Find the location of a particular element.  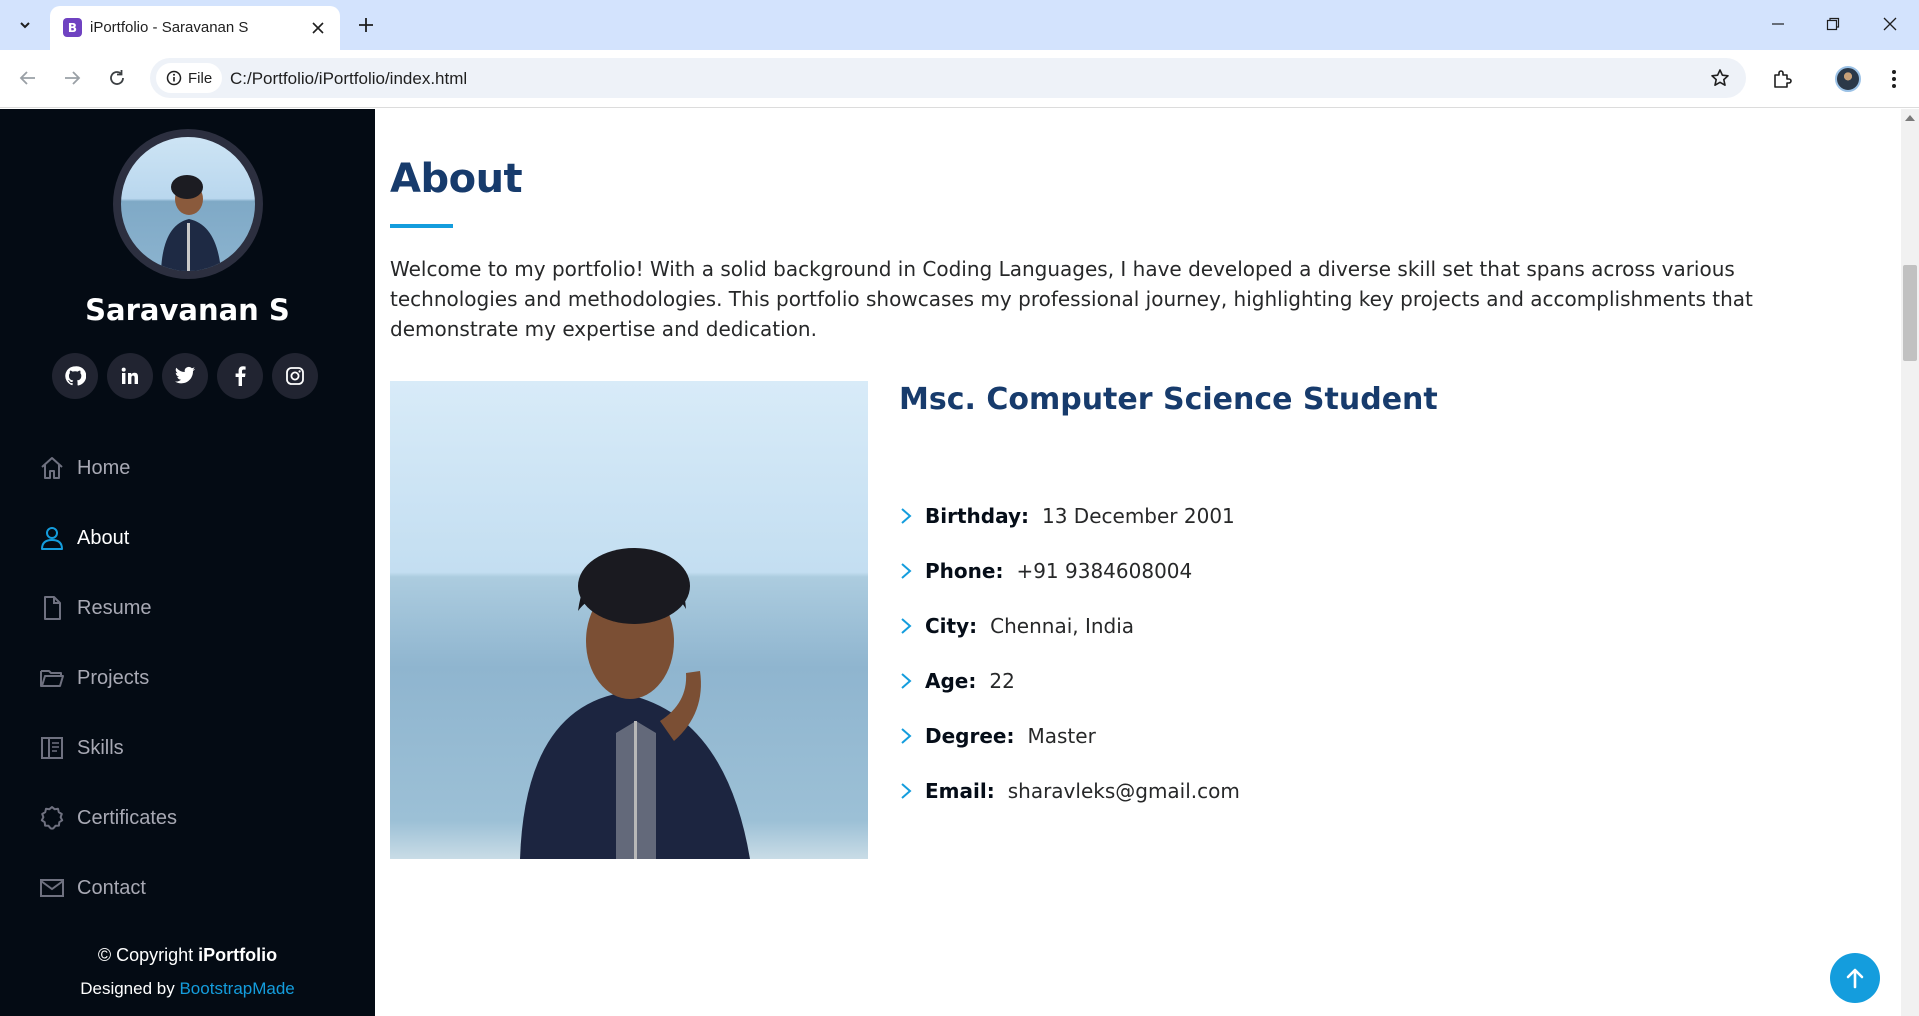

browser-toolbar: File C:/Portfolio/iPortfolio/index.html is located at coordinates (959, 79).